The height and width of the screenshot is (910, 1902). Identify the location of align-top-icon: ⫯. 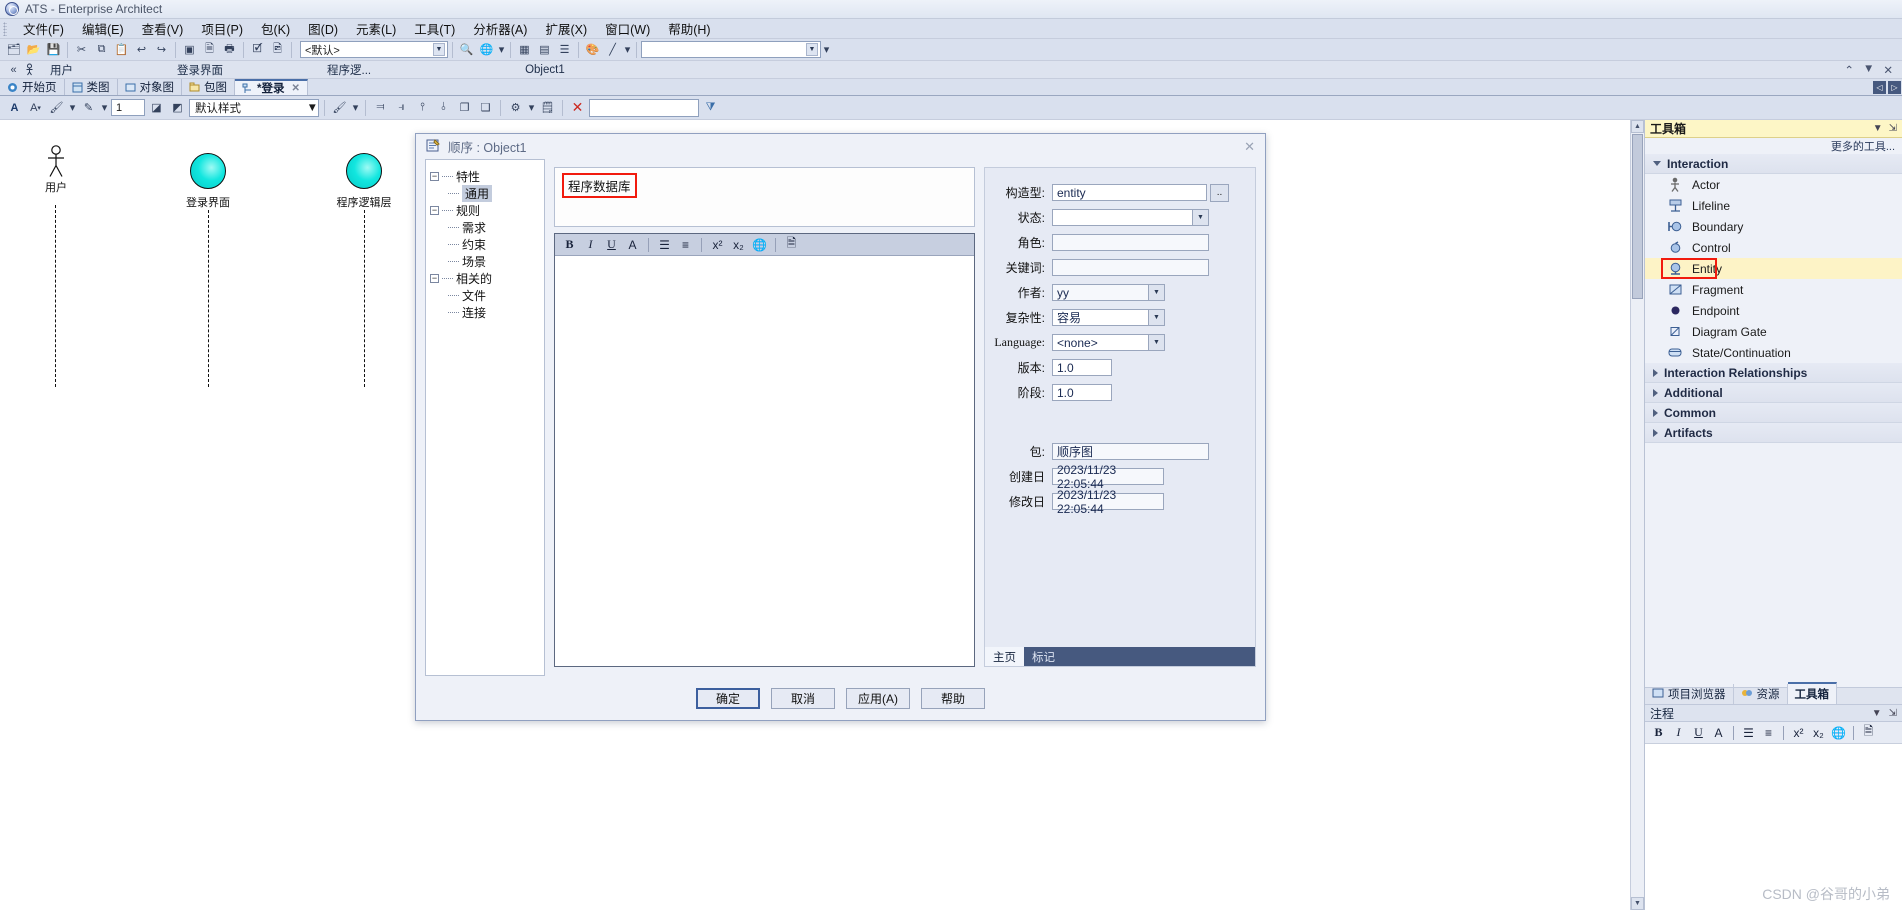
(422, 107).